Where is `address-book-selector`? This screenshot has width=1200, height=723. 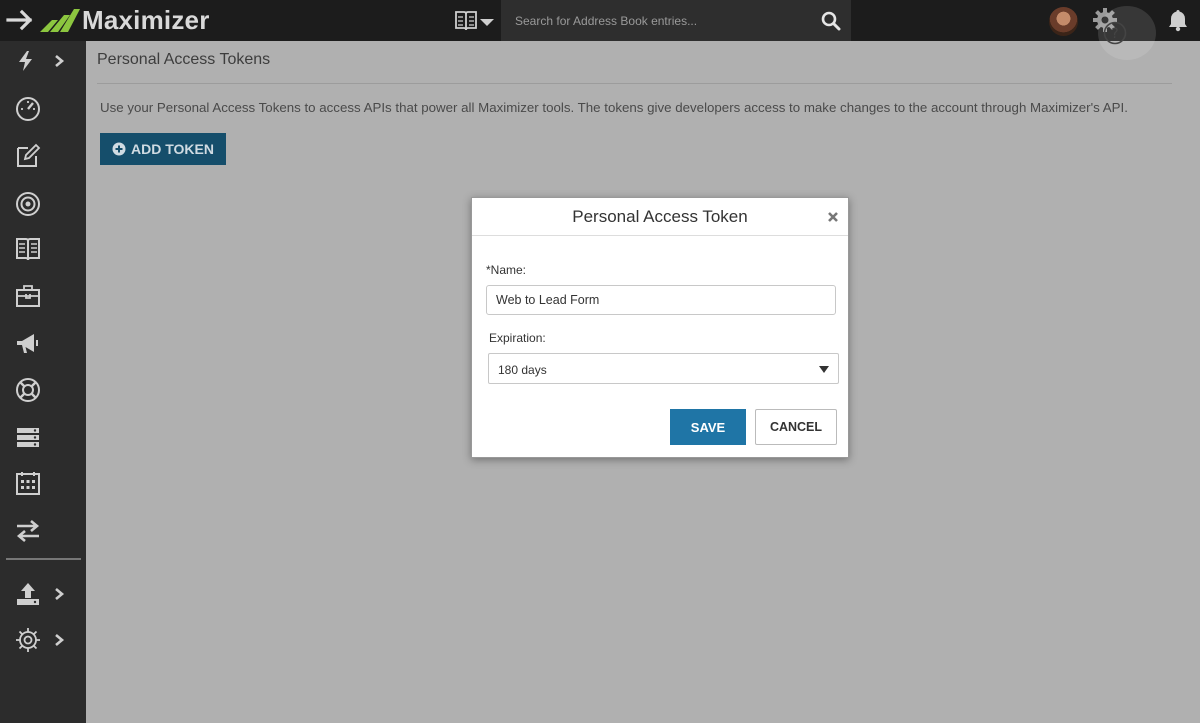 address-book-selector is located at coordinates (475, 21).